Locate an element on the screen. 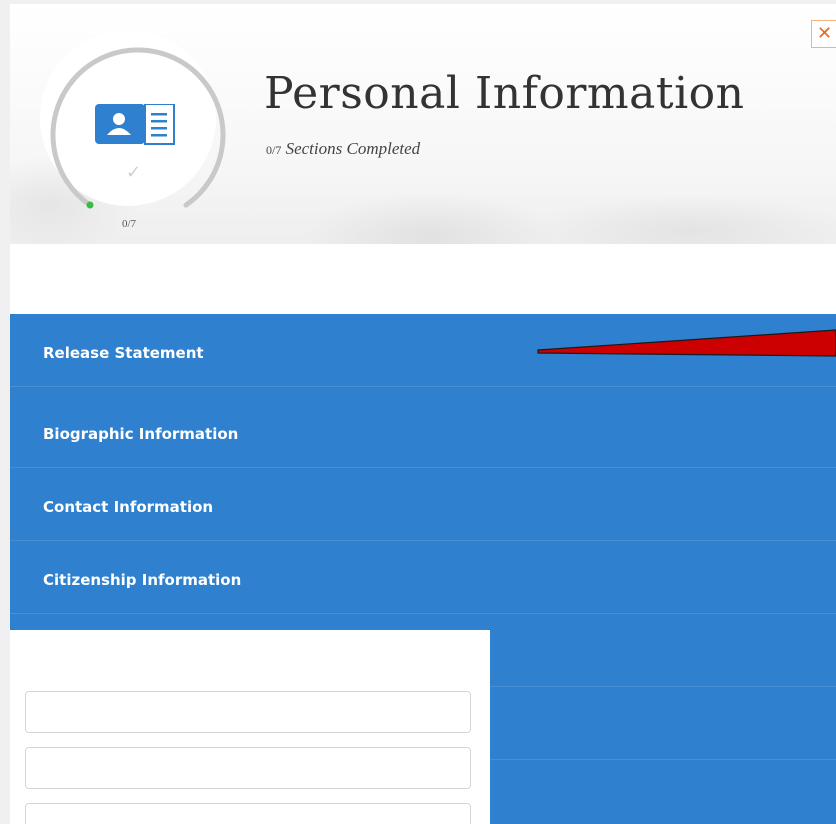 This screenshot has width=836, height=824. close-icon: ✕ is located at coordinates (824, 33).